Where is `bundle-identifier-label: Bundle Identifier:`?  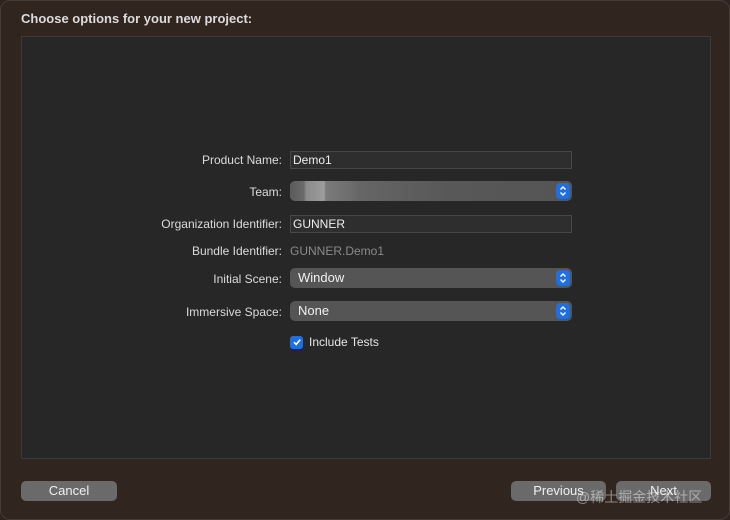 bundle-identifier-label: Bundle Identifier: is located at coordinates (236, 251).